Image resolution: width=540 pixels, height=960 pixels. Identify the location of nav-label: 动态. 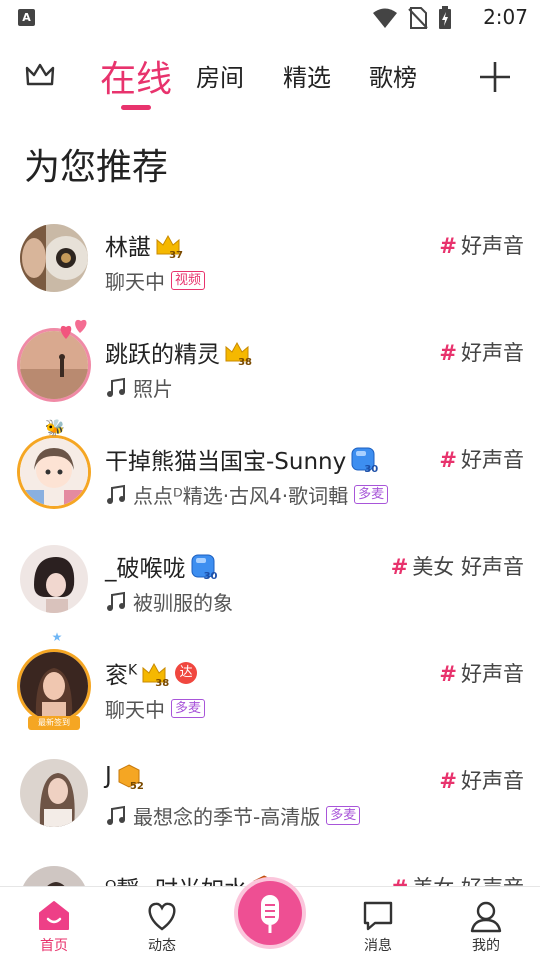
(162, 946).